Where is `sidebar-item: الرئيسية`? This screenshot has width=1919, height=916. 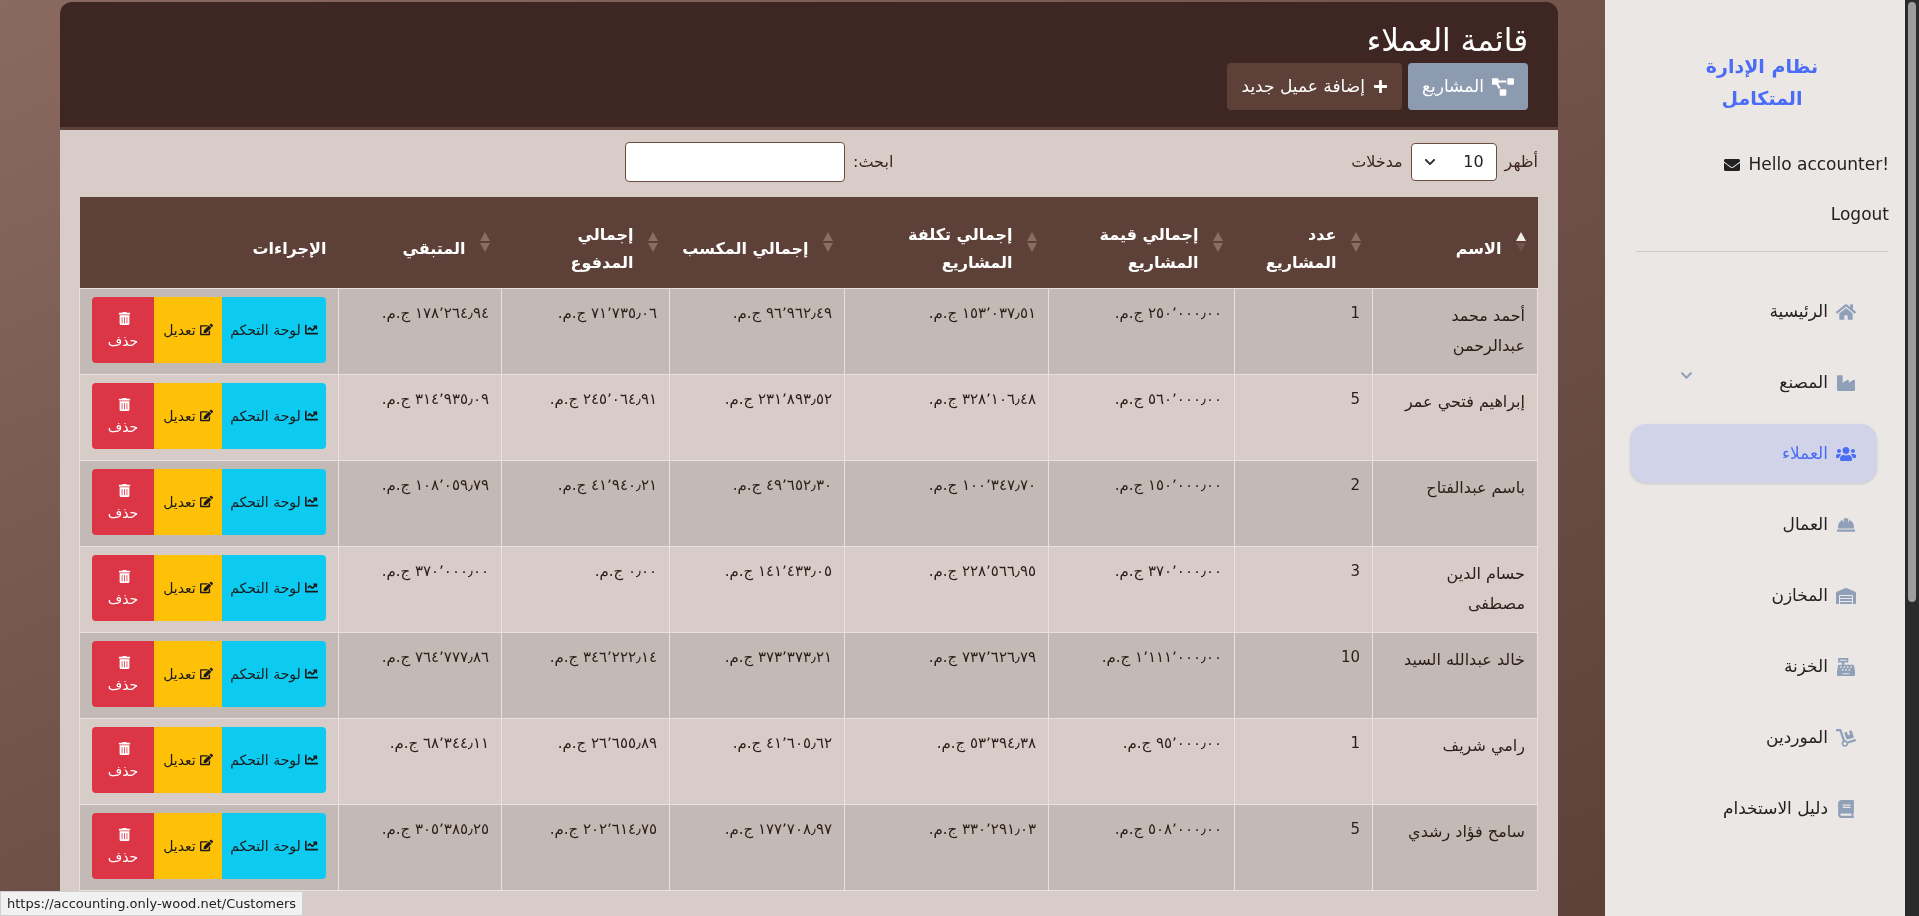 sidebar-item: الرئيسية is located at coordinates (1753, 311).